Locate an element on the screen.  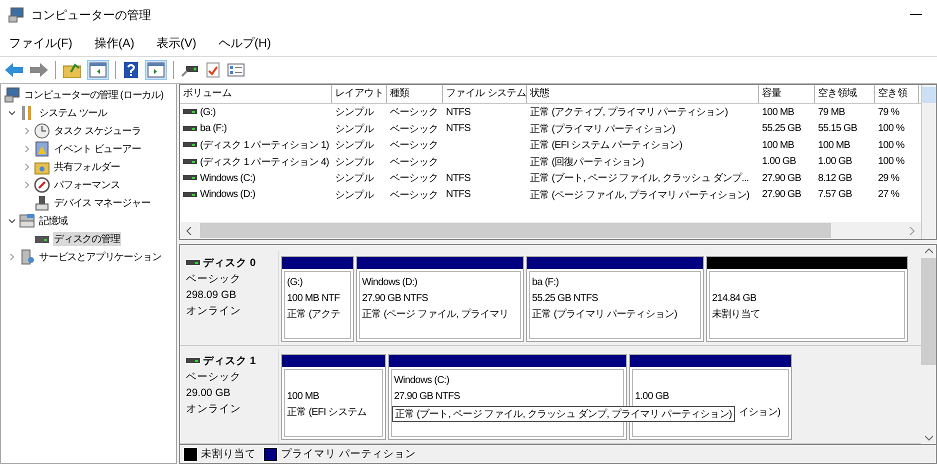
table-cell: ba (F:) is located at coordinates (213, 128).